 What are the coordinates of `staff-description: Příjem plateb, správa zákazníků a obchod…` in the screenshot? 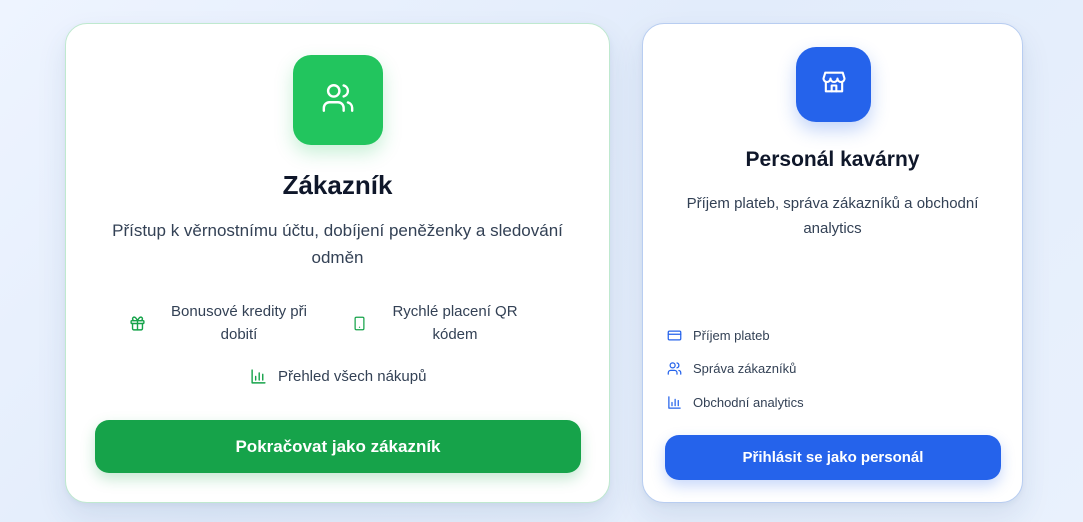 It's located at (832, 216).